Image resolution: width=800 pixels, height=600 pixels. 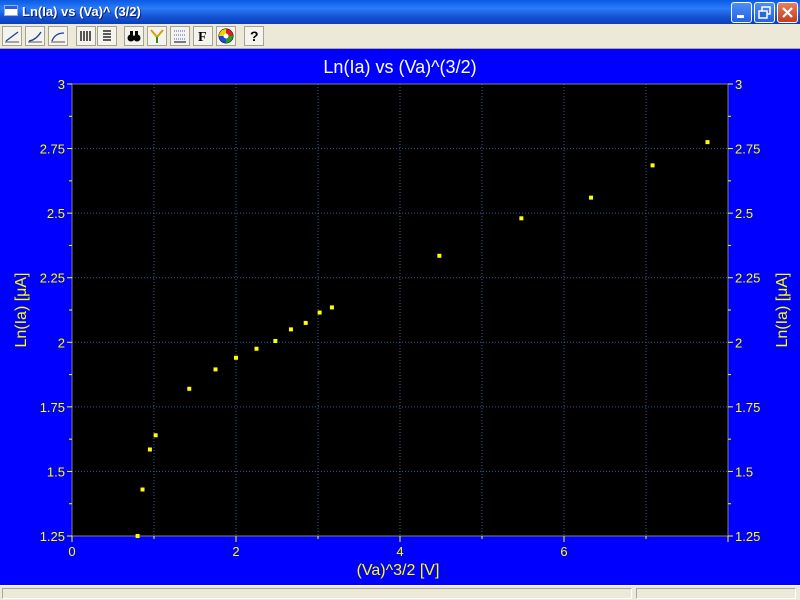 I want to click on line-chart-icon, so click(x=12, y=37).